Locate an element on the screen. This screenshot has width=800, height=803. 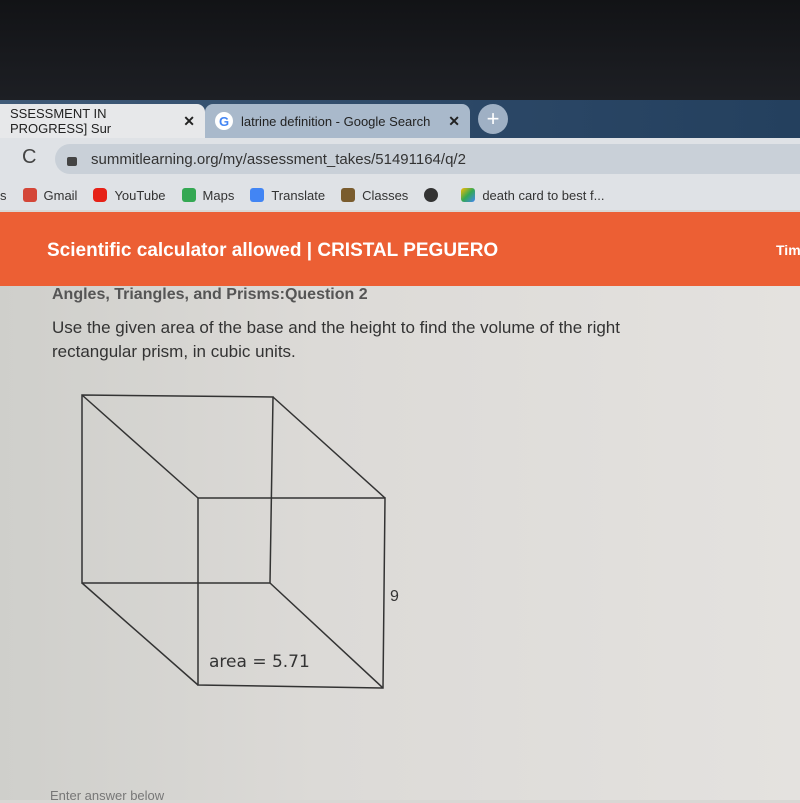
bookmark-label: s is located at coordinates (3, 195).